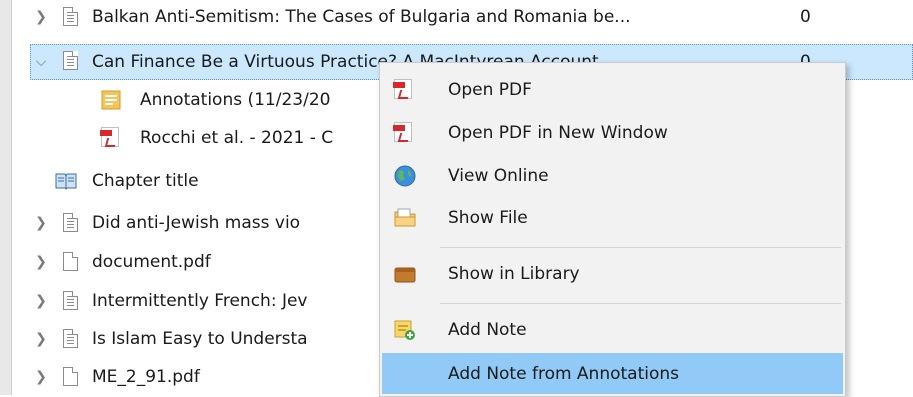  What do you see at coordinates (200, 339) in the screenshot?
I see `tree-row-label: Is Islam Easy to Understa` at bounding box center [200, 339].